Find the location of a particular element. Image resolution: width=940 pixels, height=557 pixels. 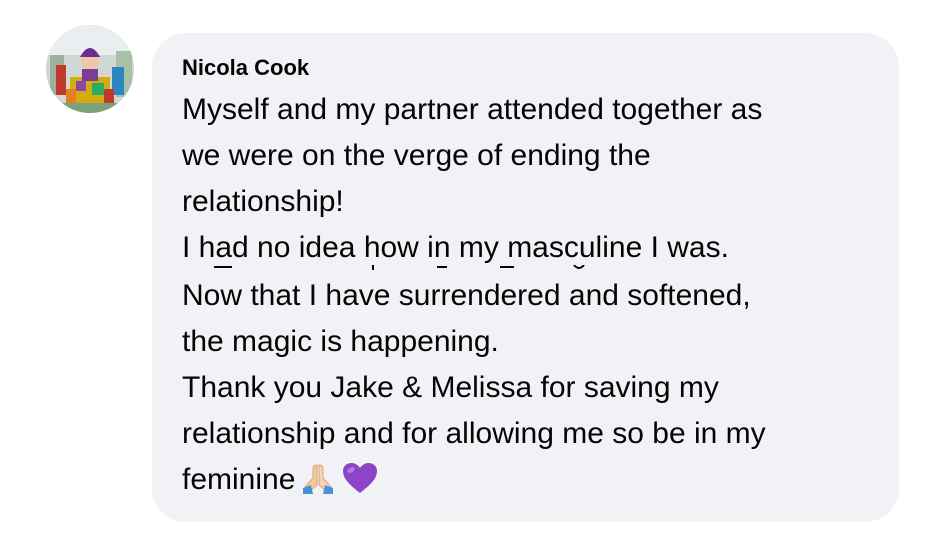

comment-last-line: feminine is located at coordinates (532, 480).